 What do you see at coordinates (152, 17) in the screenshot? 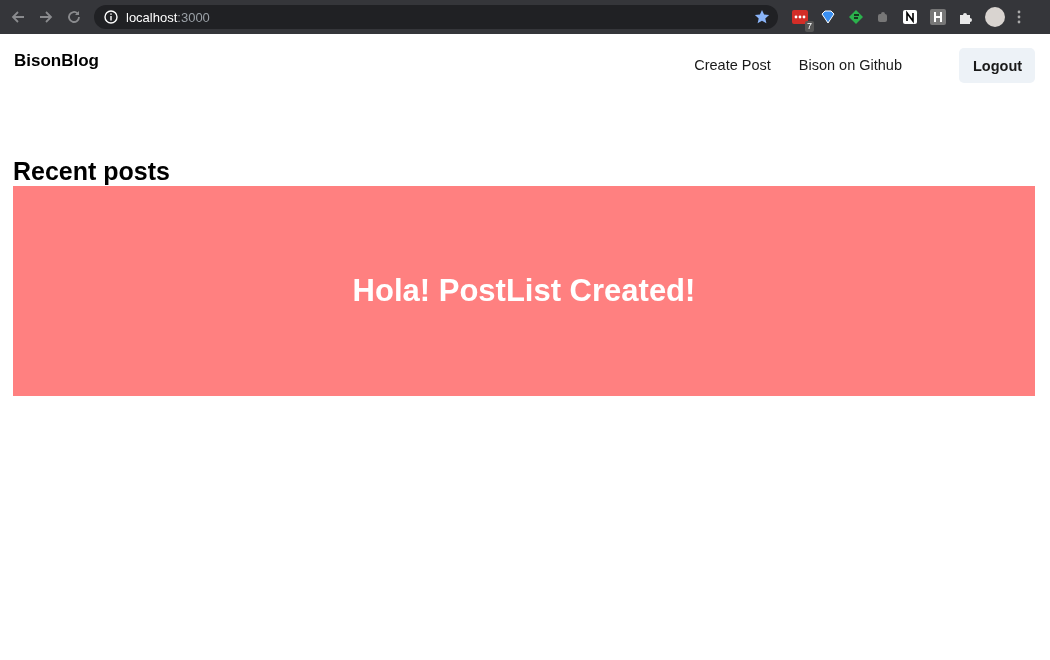
I see `url-host: localhost` at bounding box center [152, 17].